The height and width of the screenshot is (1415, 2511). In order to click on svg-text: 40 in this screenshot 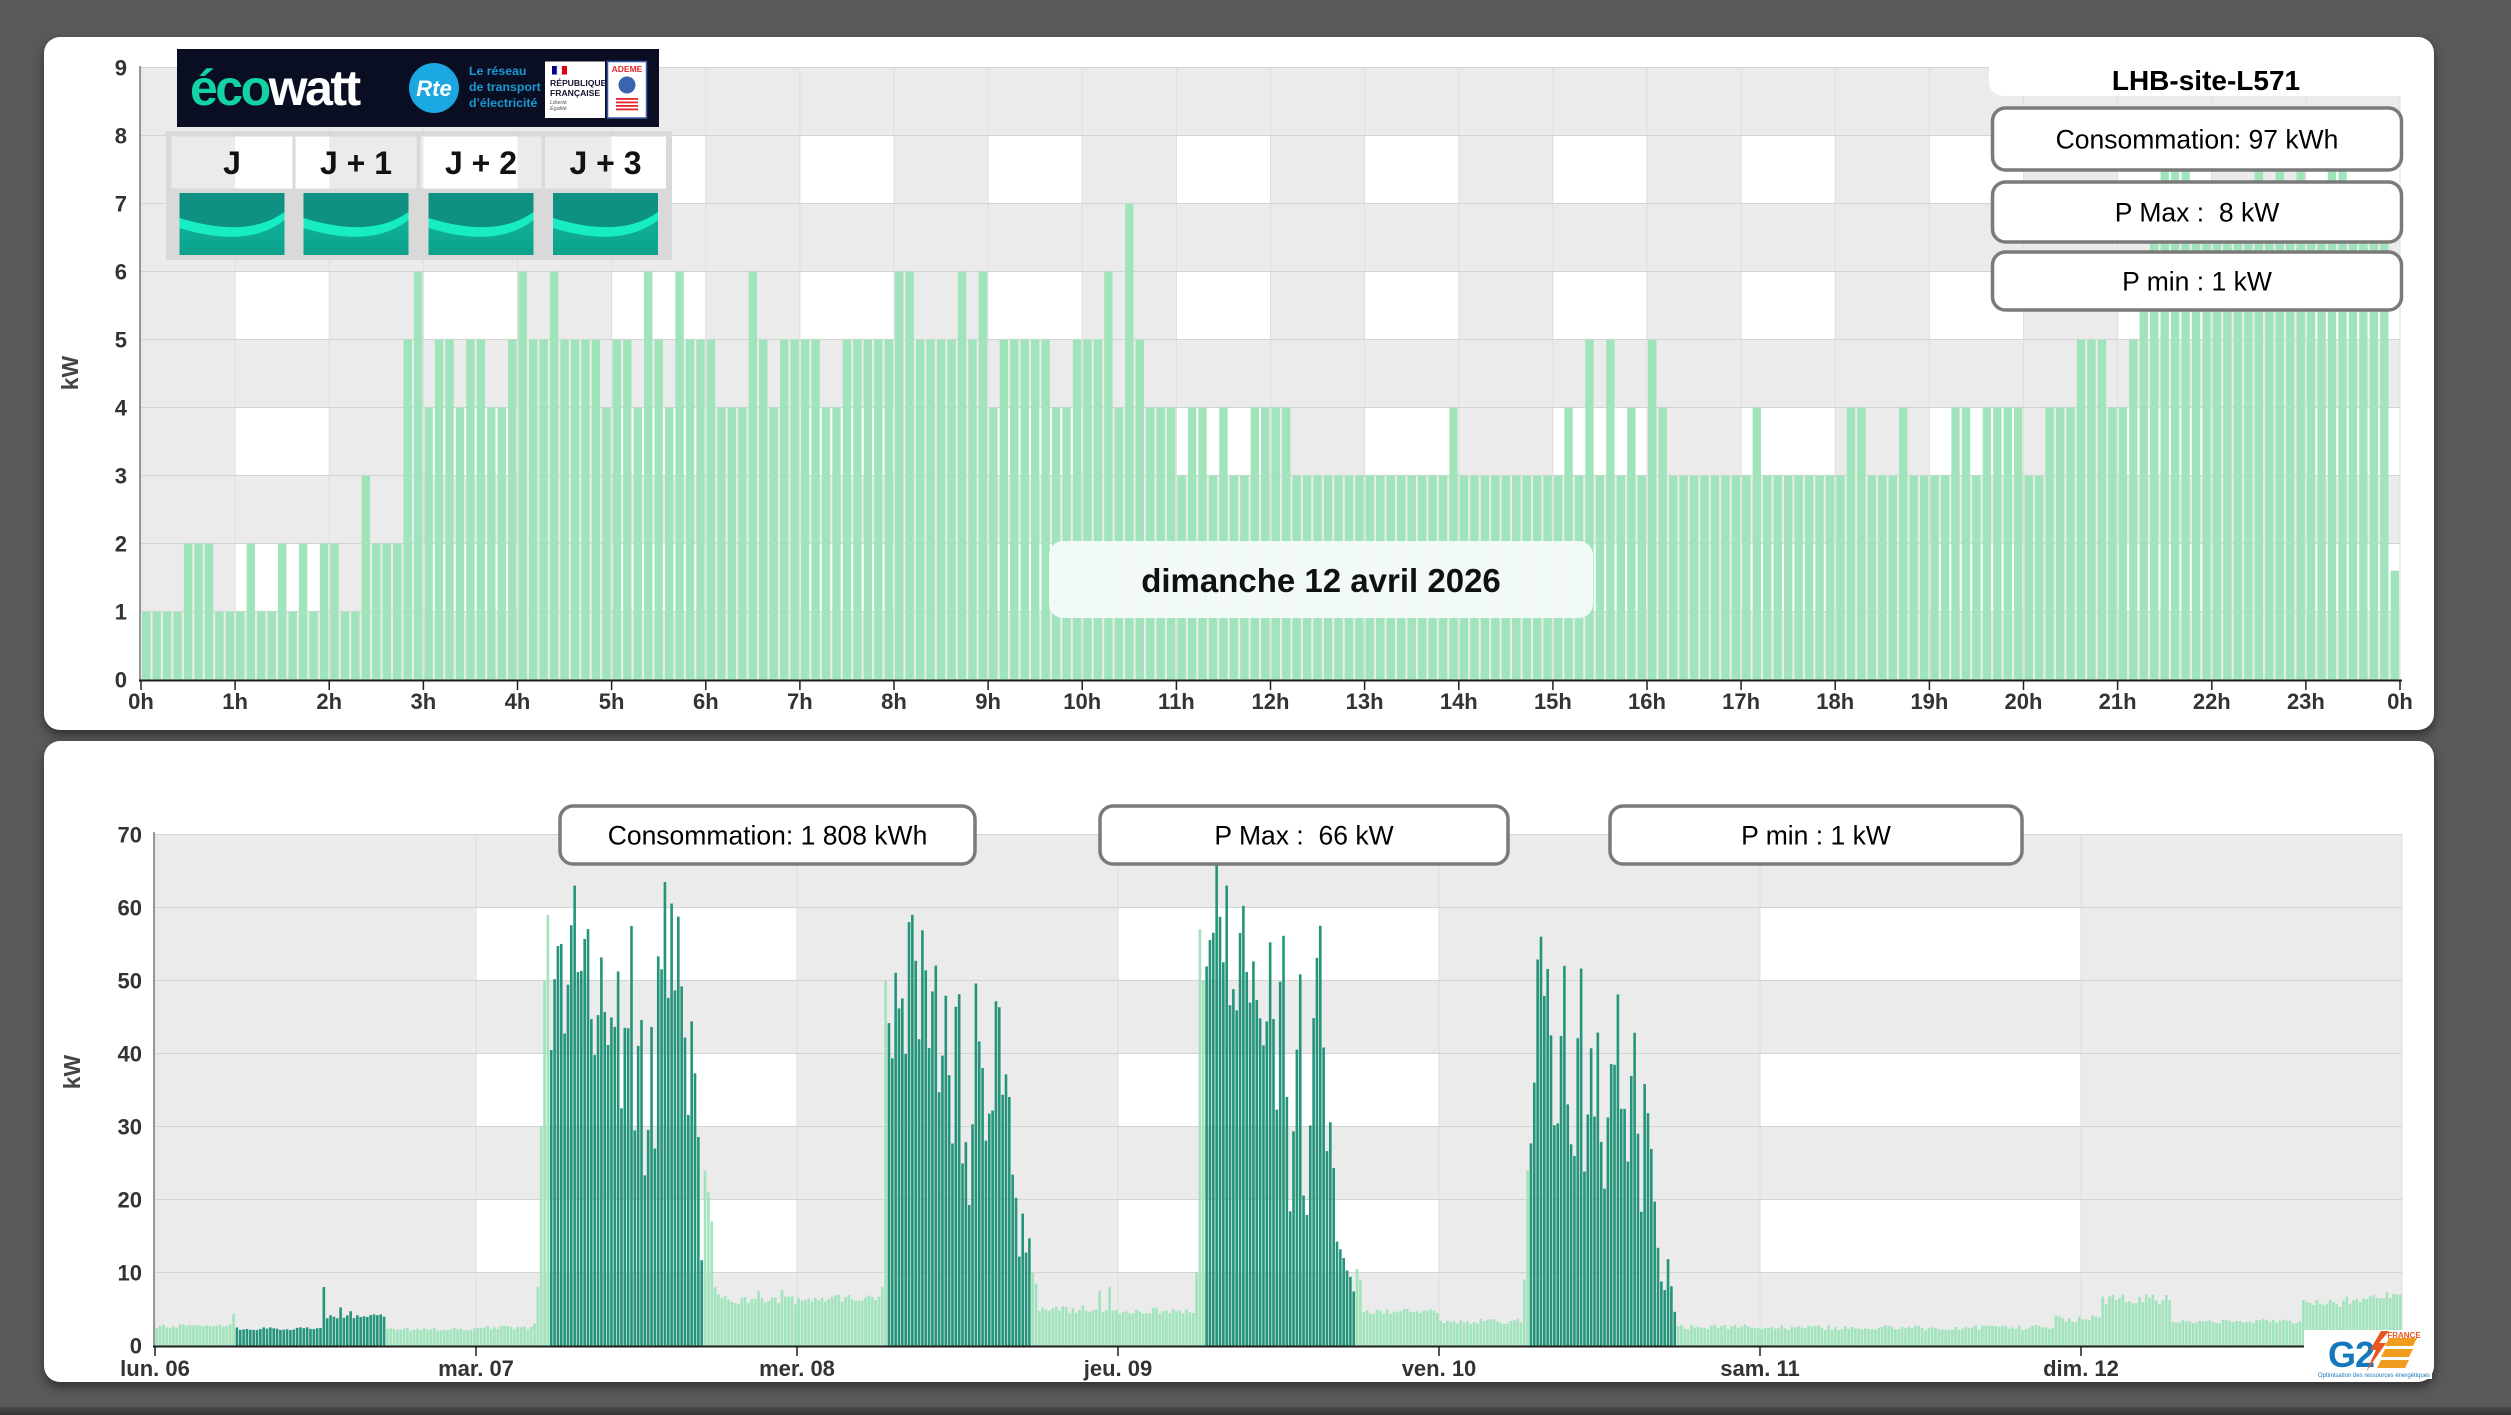, I will do `click(130, 1054)`.